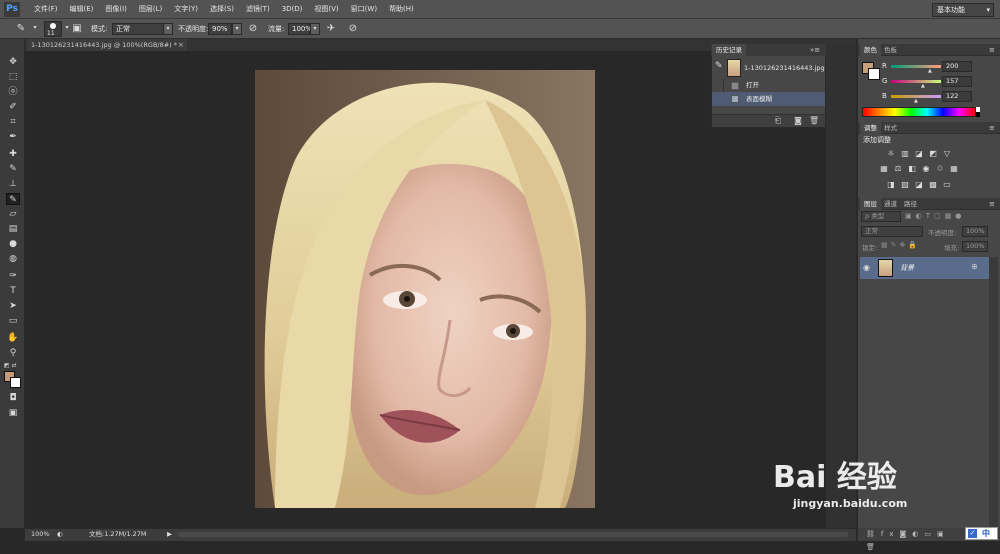  Describe the element at coordinates (401, 9) in the screenshot. I see `menu-help: 帮助(H)` at that location.